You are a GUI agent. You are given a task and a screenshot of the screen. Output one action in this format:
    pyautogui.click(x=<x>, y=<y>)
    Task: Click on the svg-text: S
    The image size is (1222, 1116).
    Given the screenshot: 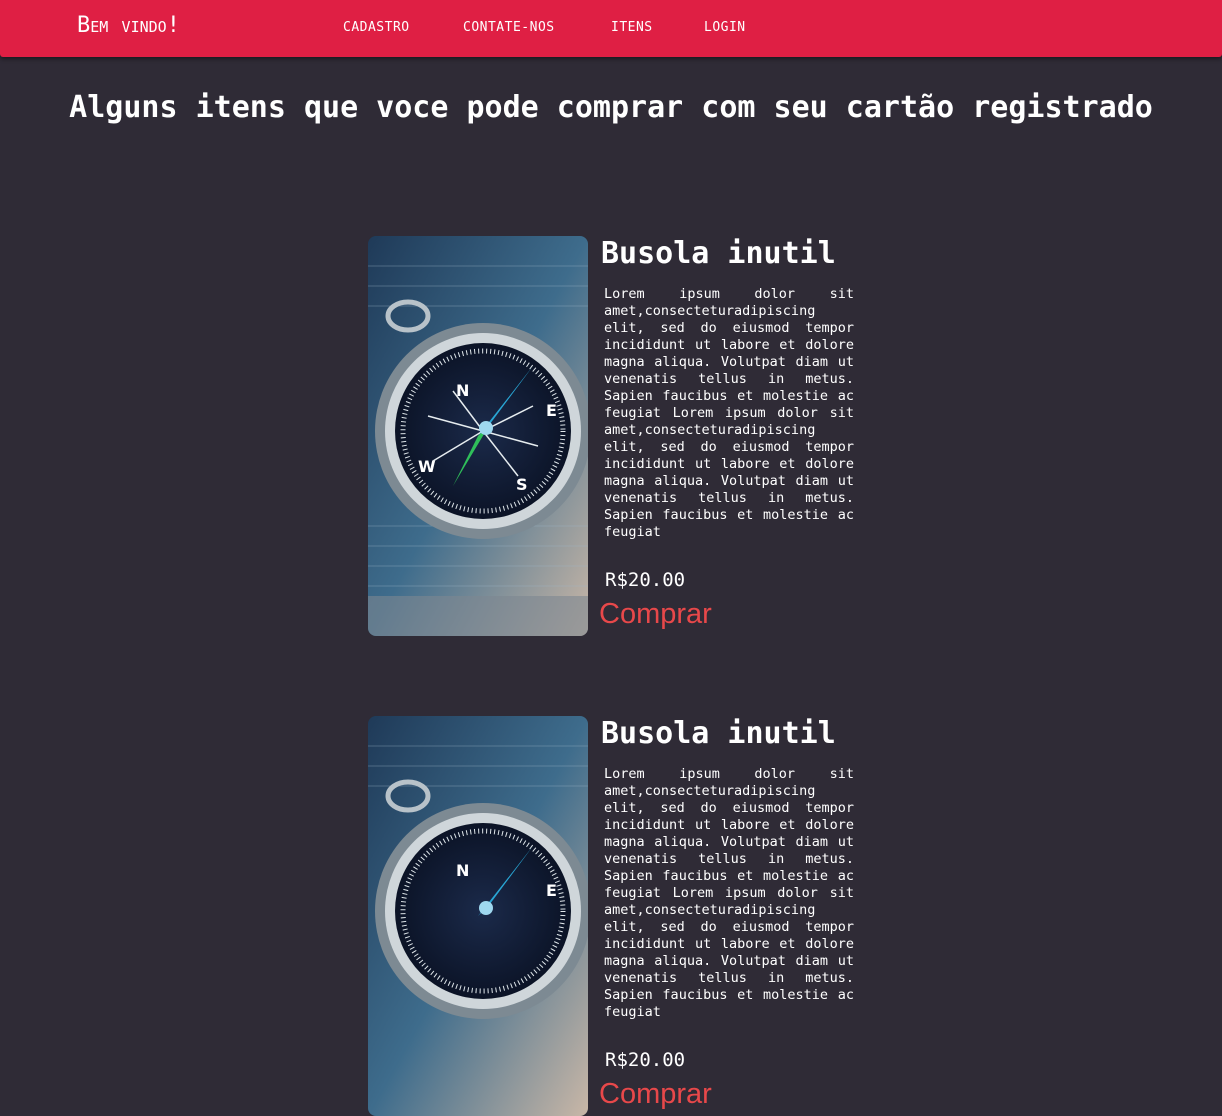 What is the action you would take?
    pyautogui.click(x=522, y=484)
    